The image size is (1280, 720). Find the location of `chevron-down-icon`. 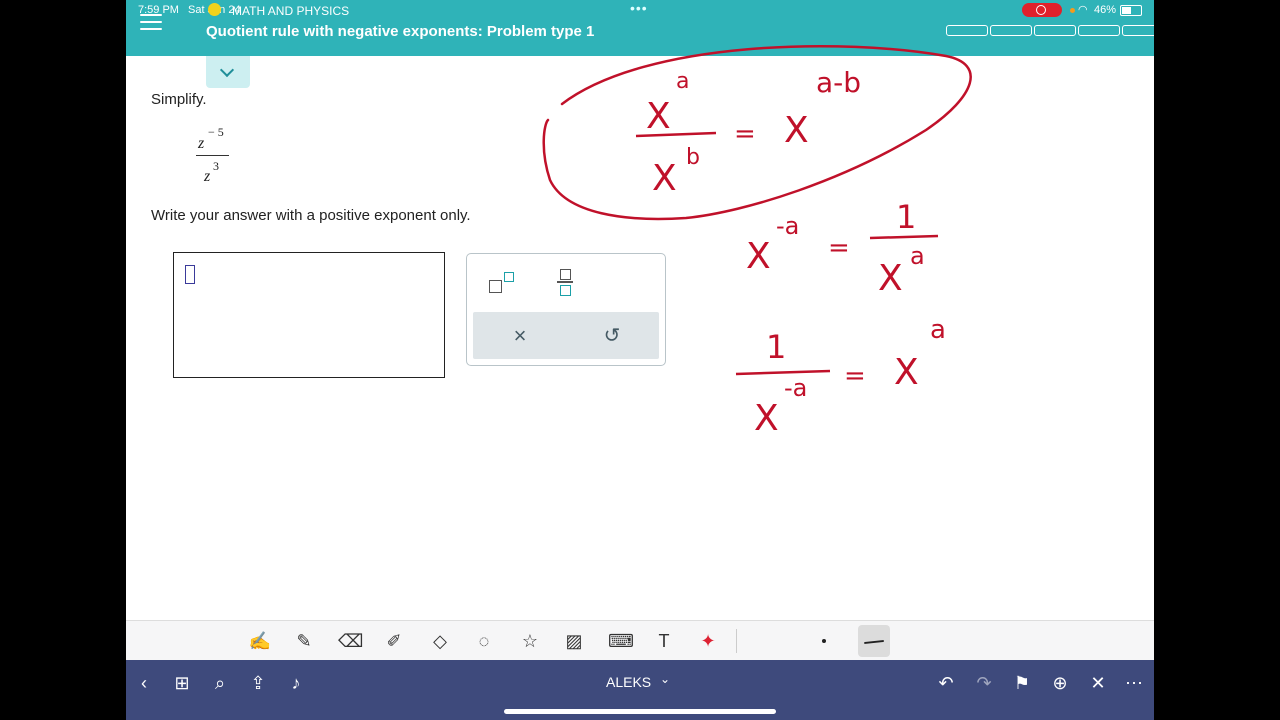

chevron-down-icon is located at coordinates (228, 72).